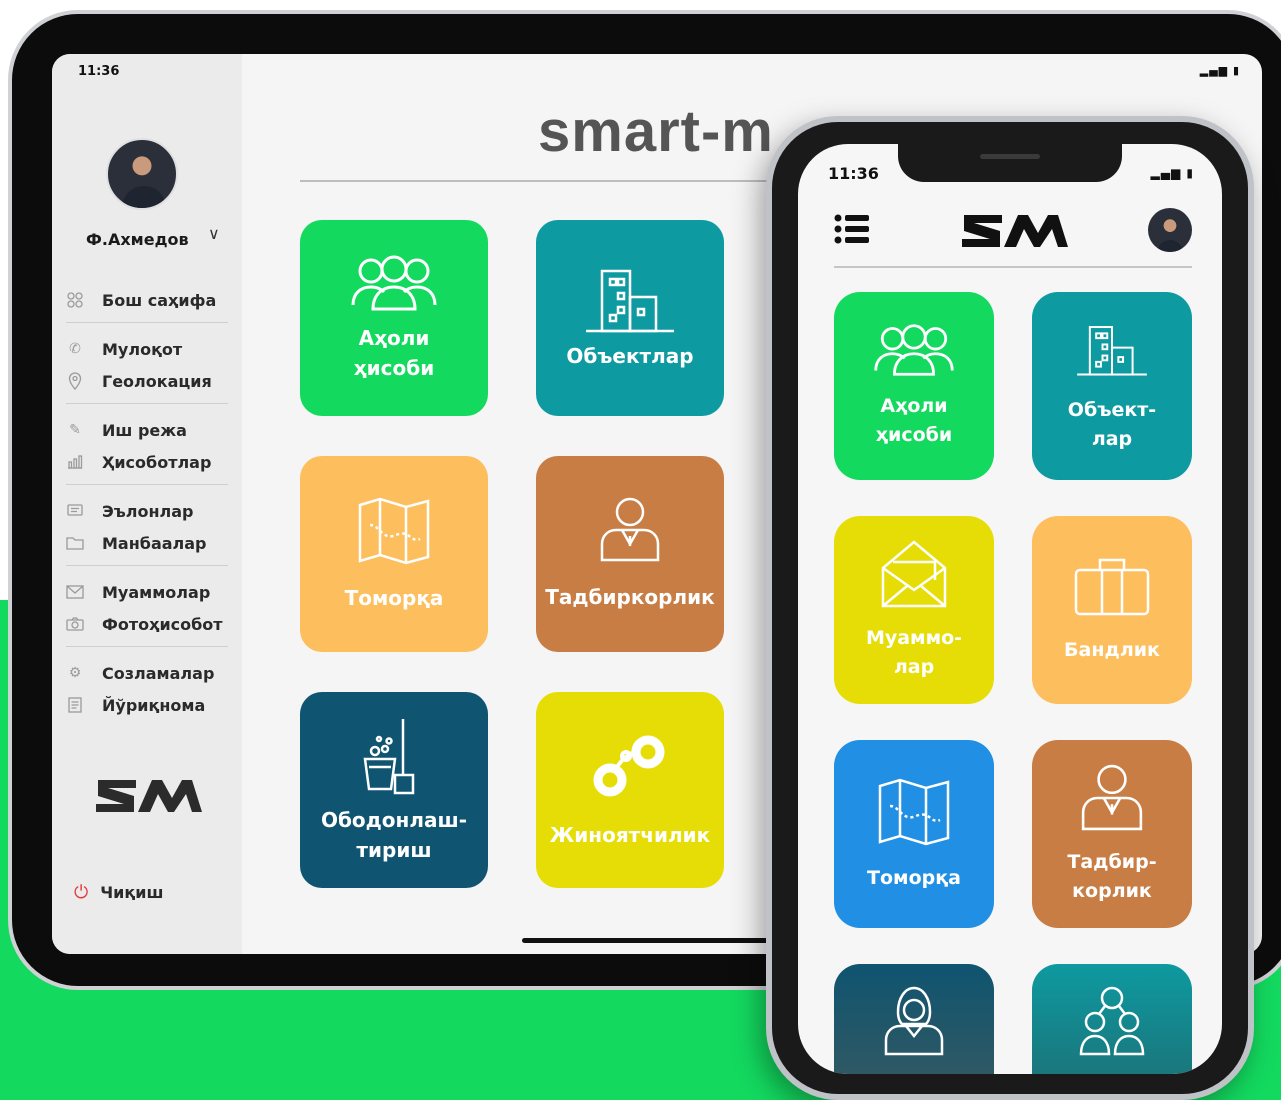 The image size is (1281, 1100). What do you see at coordinates (389, 757) in the screenshot?
I see `cleaning-icon` at bounding box center [389, 757].